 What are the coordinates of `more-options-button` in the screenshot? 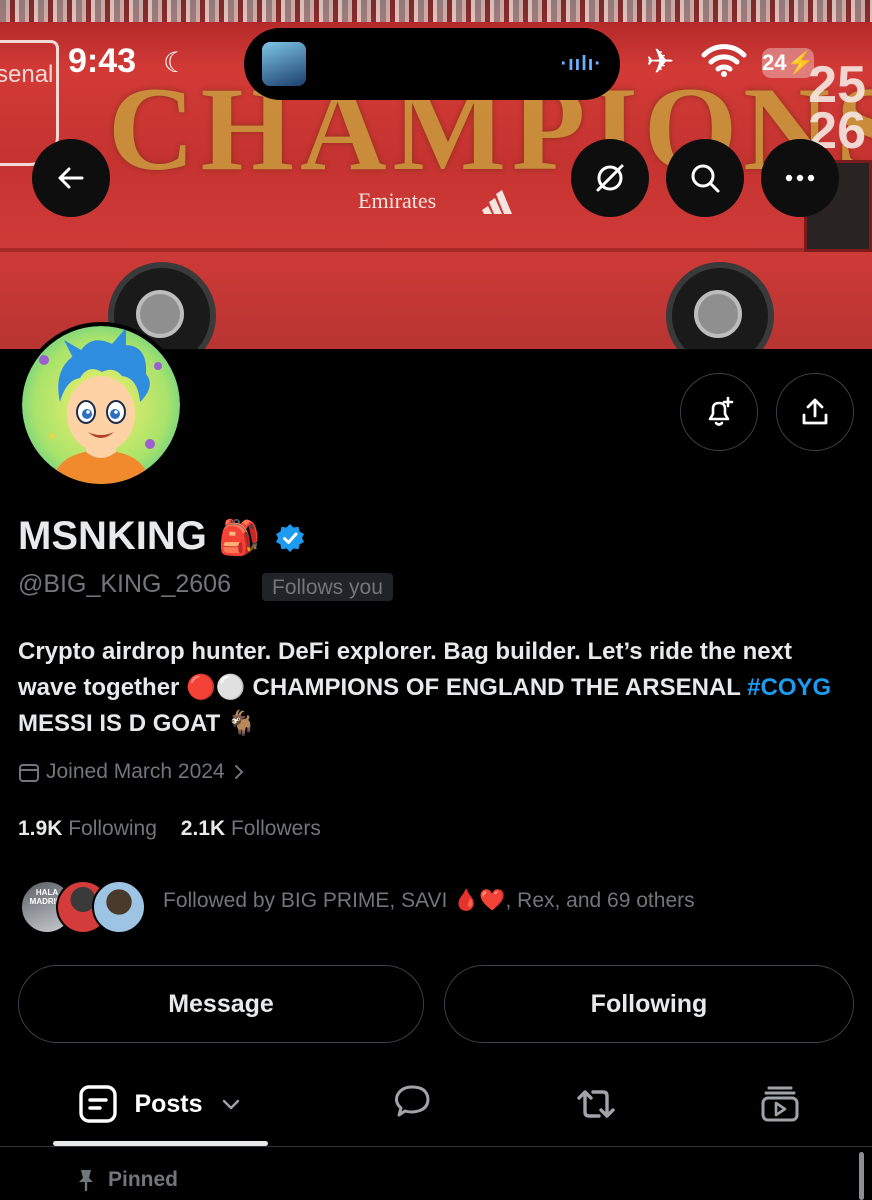 It's located at (800, 178).